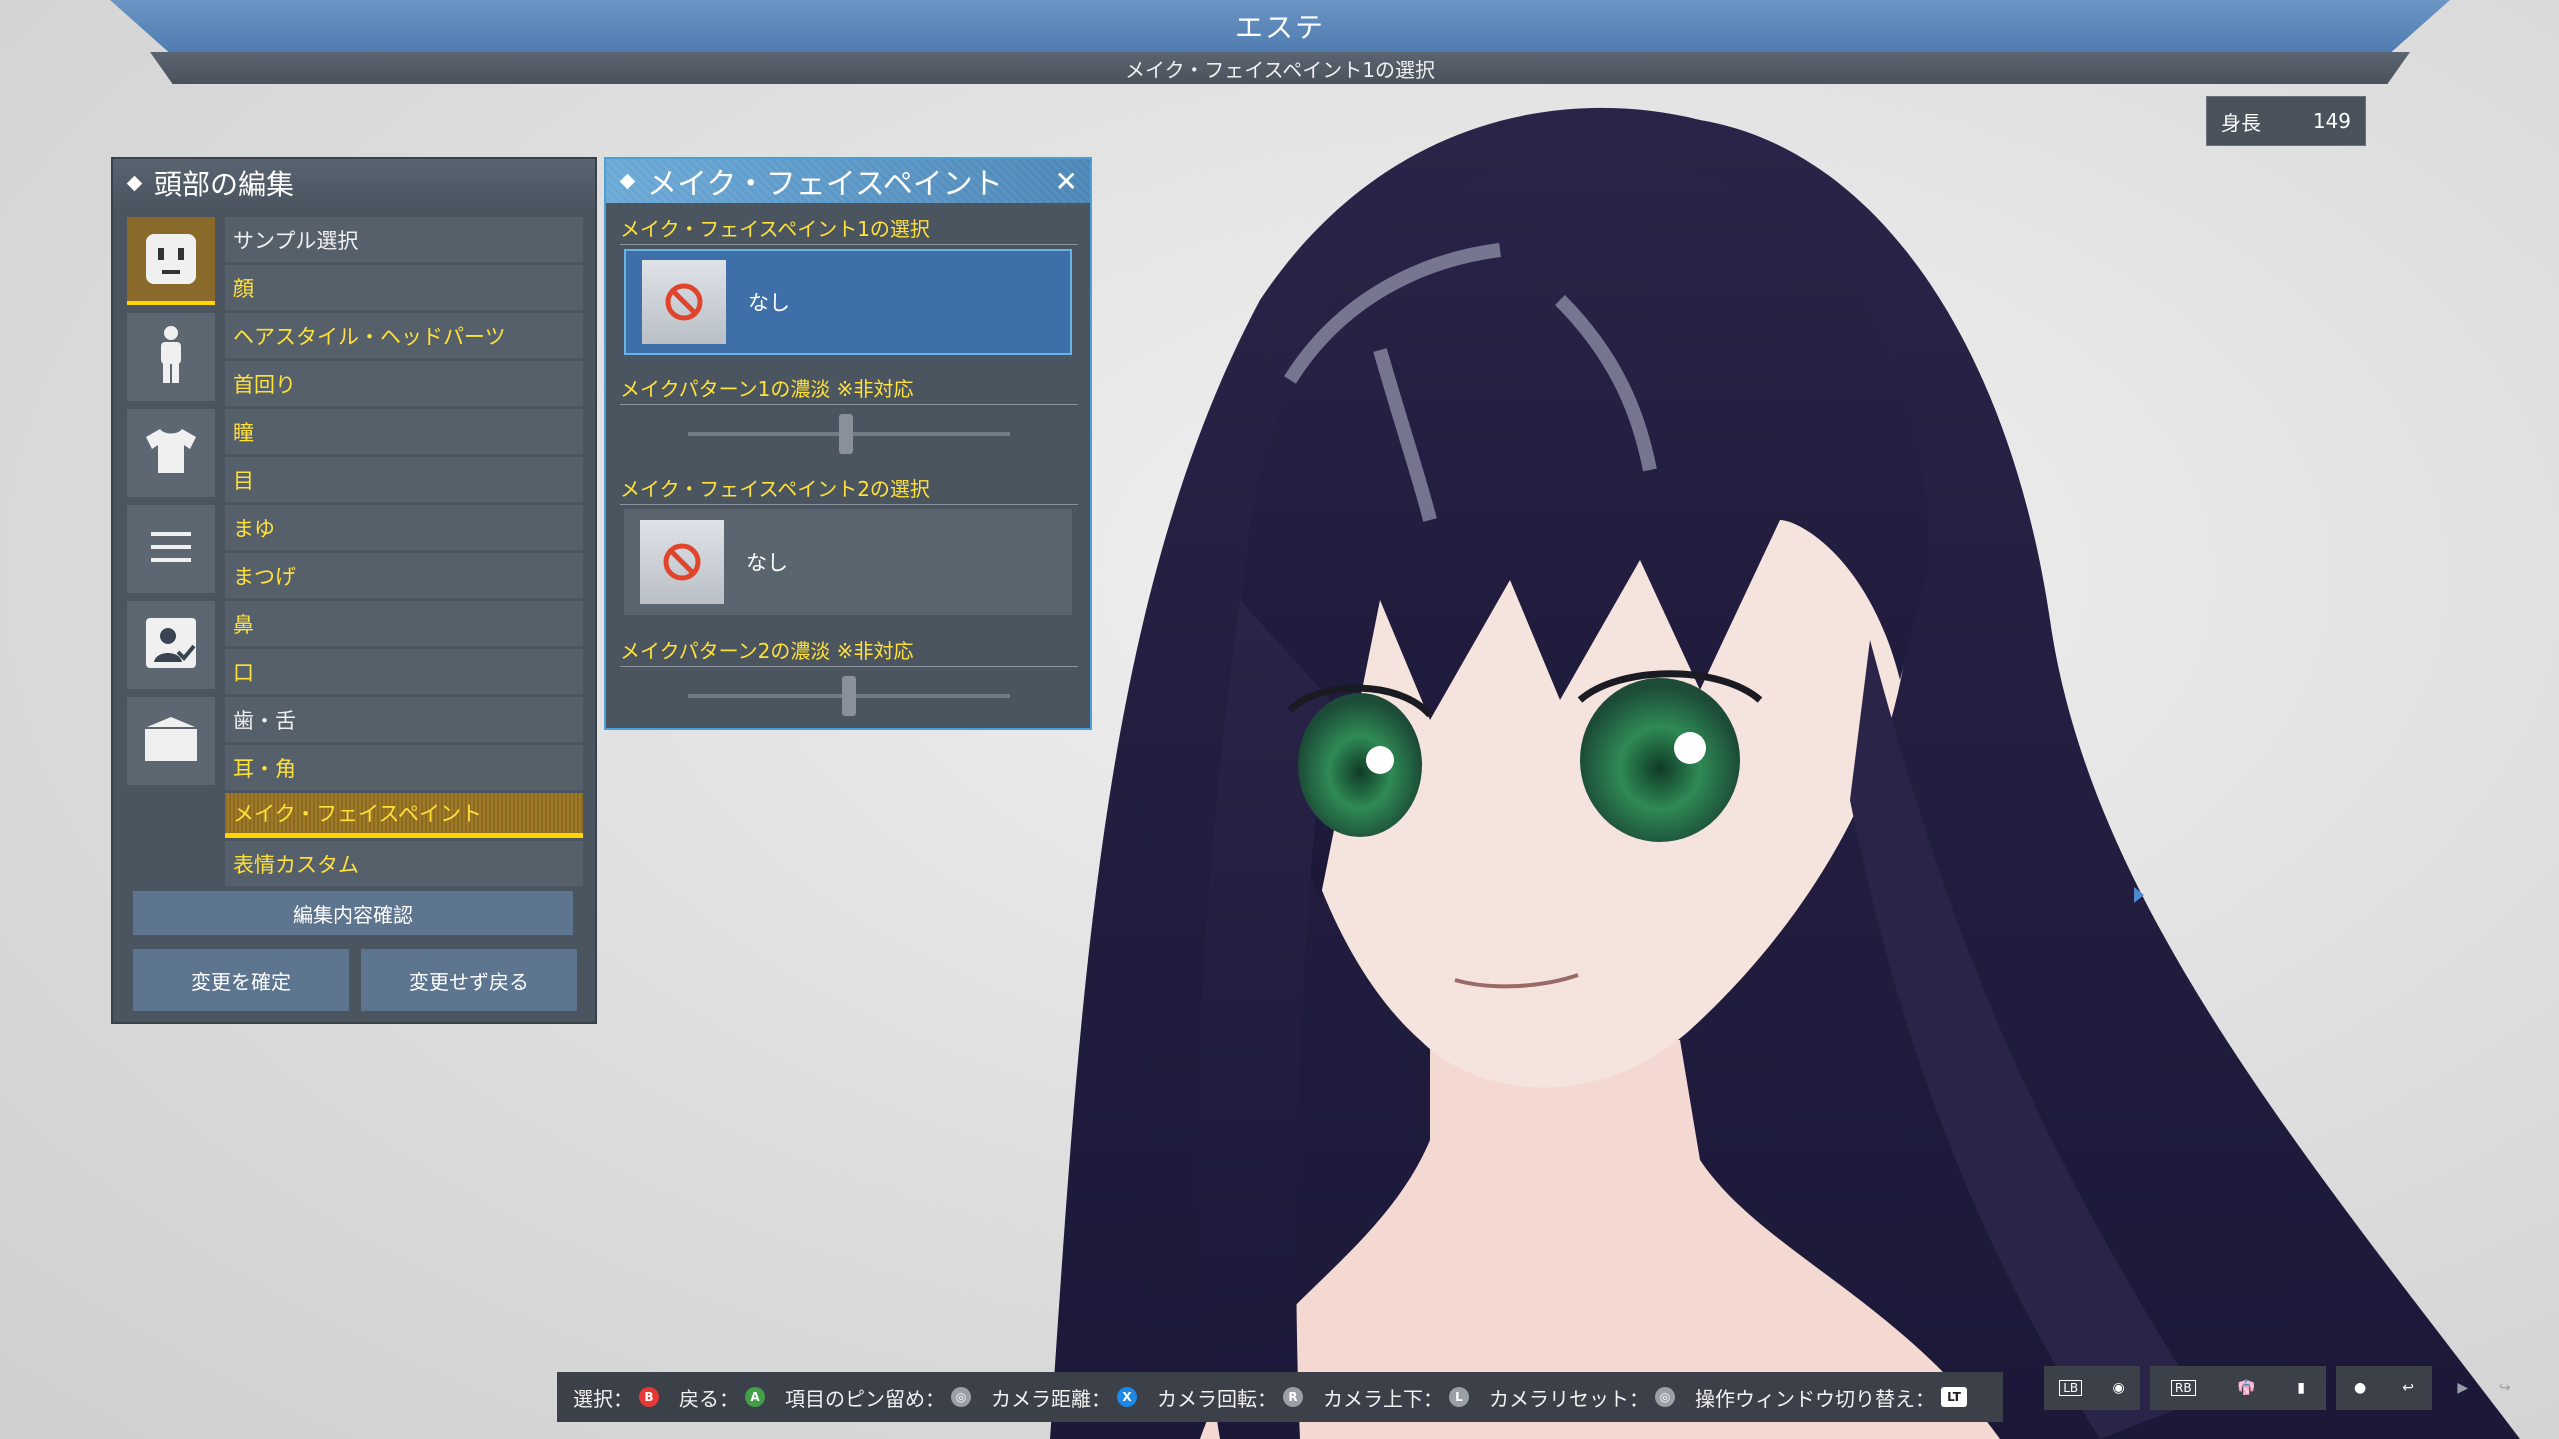 The image size is (2559, 1439). I want to click on controller-button-icon: B, so click(649, 1397).